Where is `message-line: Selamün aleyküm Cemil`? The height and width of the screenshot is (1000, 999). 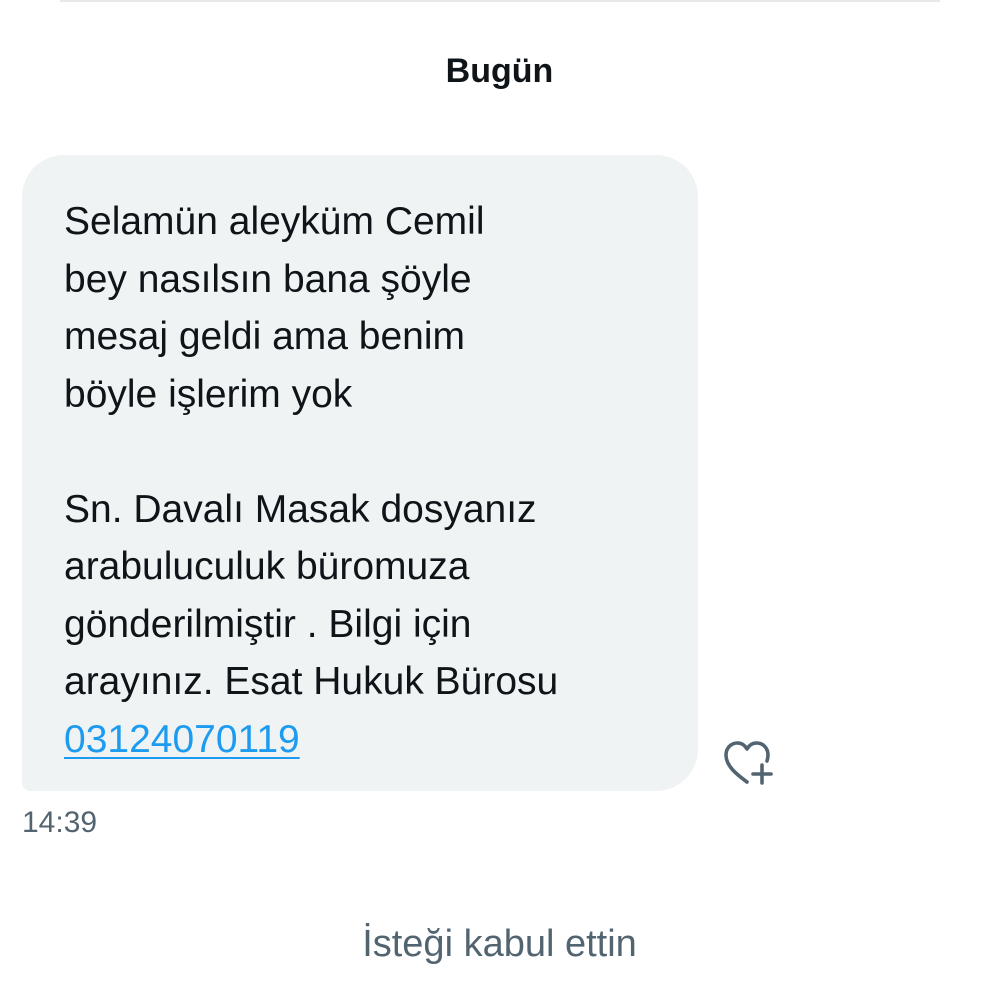
message-line: Selamün aleyküm Cemil is located at coordinates (274, 221).